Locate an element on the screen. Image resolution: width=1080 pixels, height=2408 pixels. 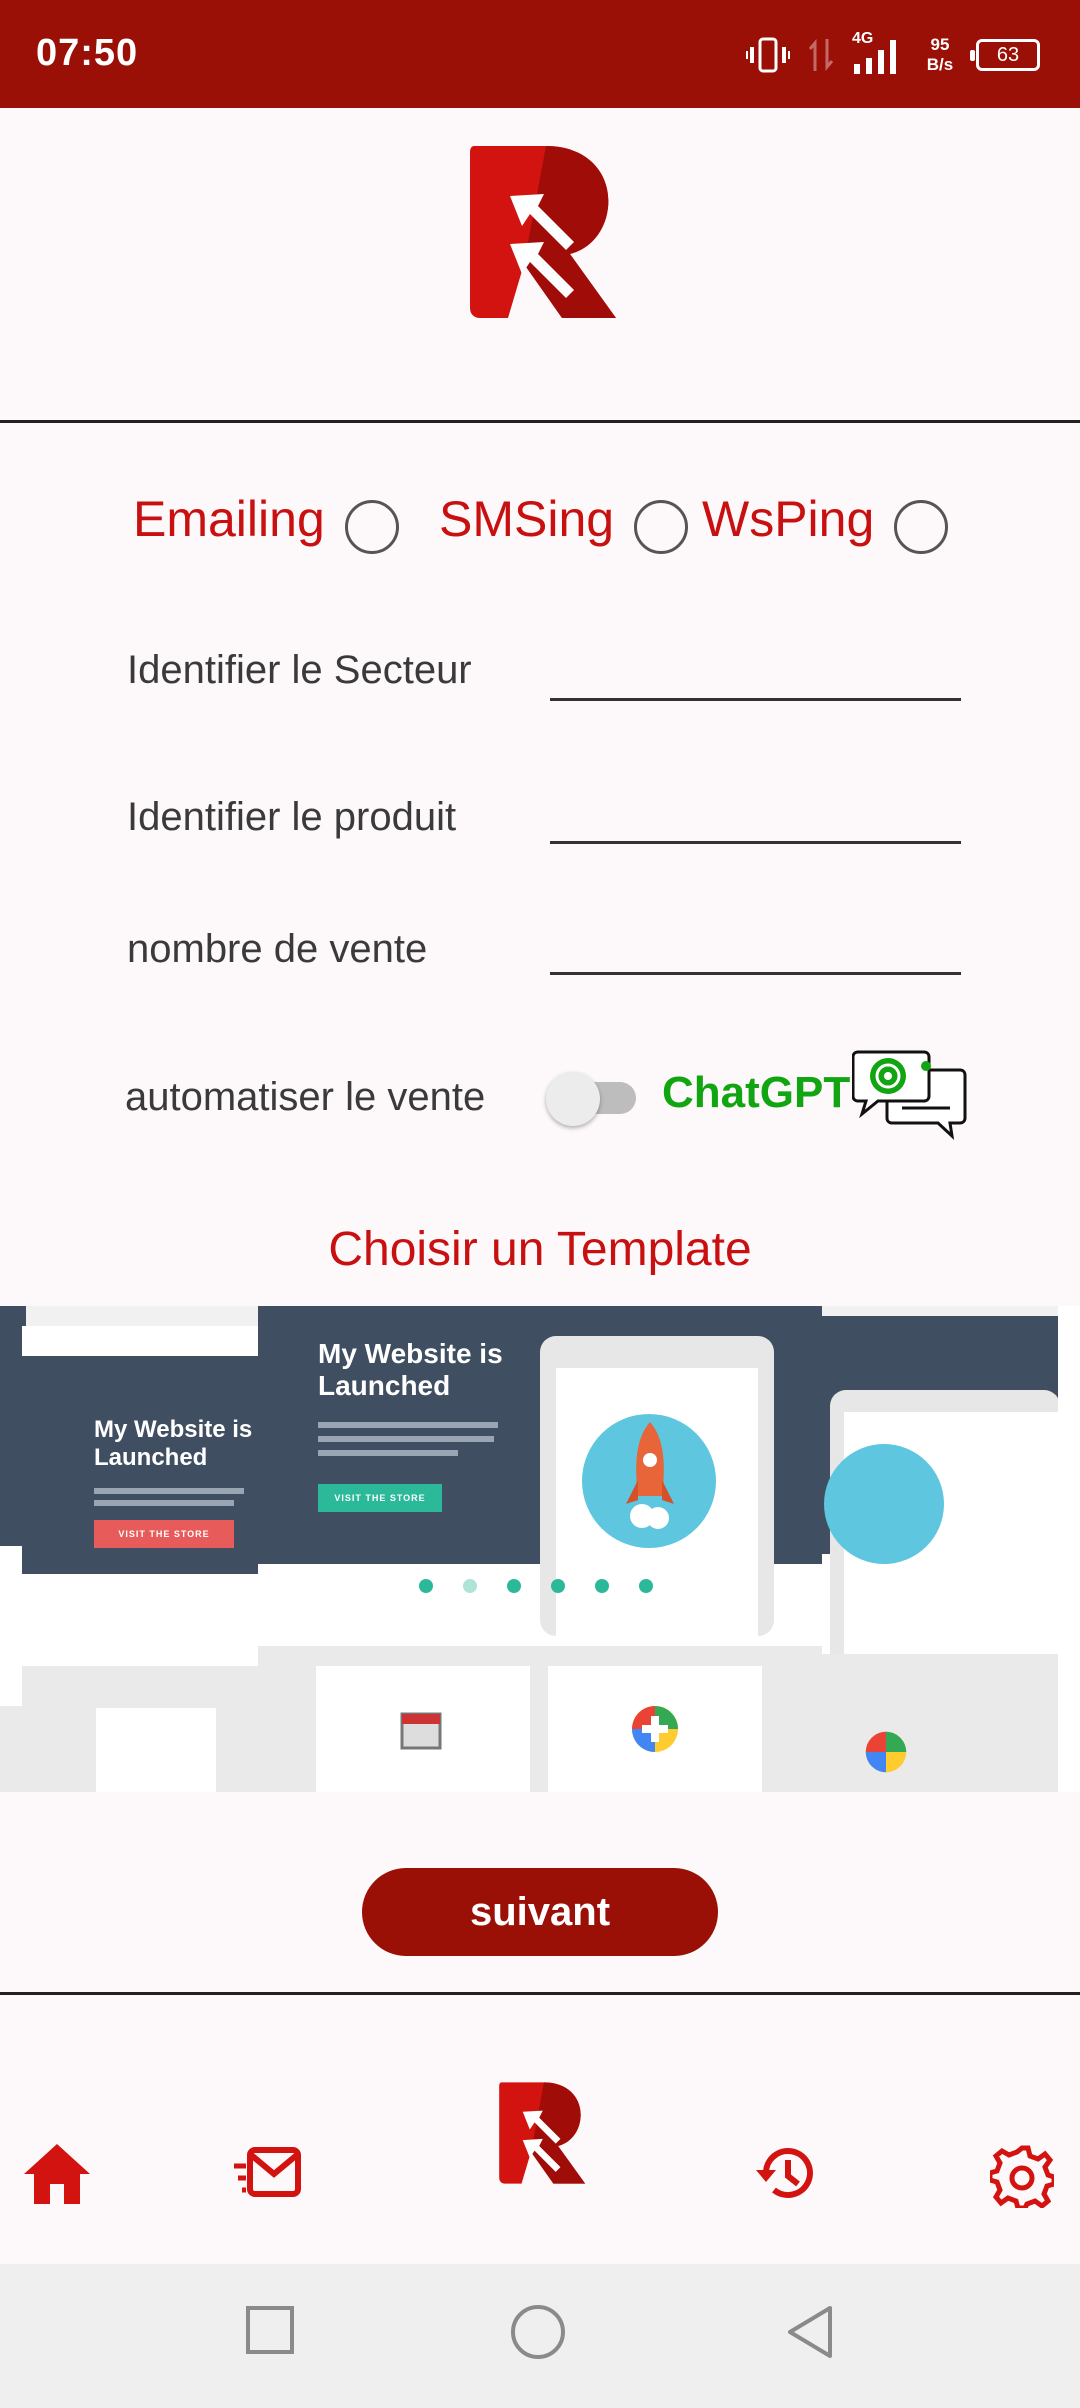
home-logo-button is located at coordinates (541, 2133).